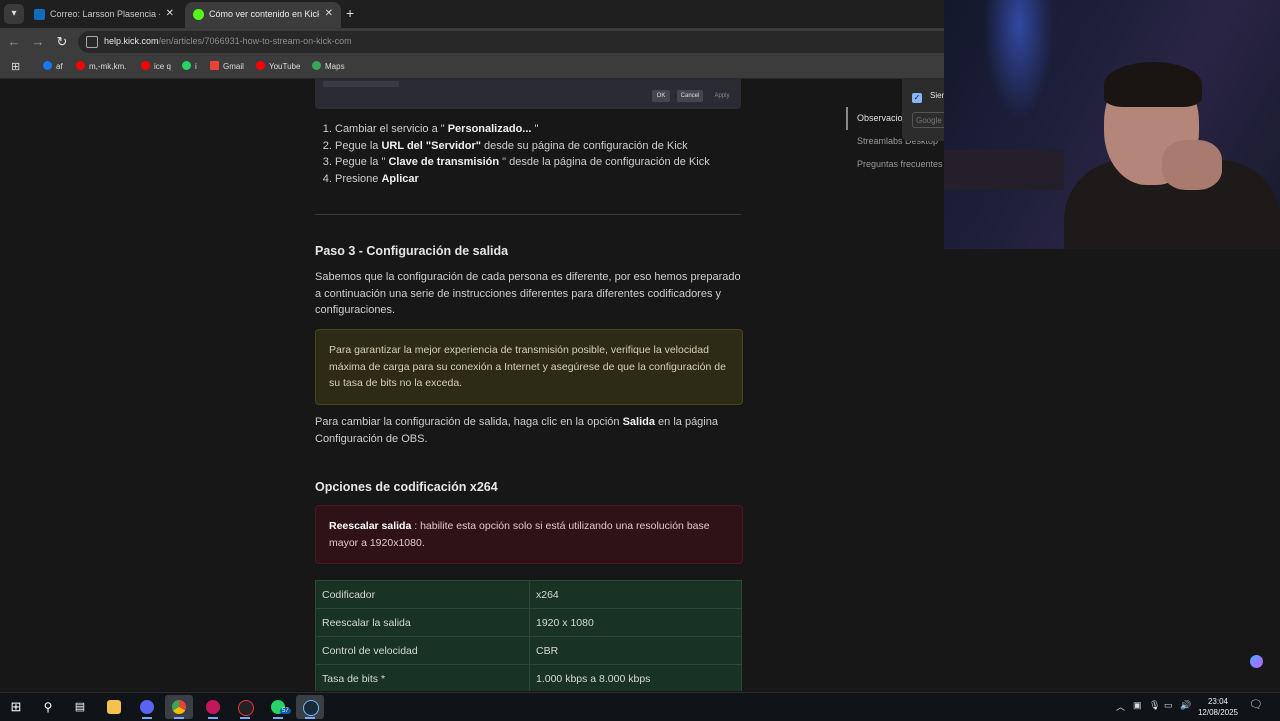 The width and height of the screenshot is (1280, 721). Describe the element at coordinates (15, 67) in the screenshot. I see `apps-grid-icon: ⊞` at that location.